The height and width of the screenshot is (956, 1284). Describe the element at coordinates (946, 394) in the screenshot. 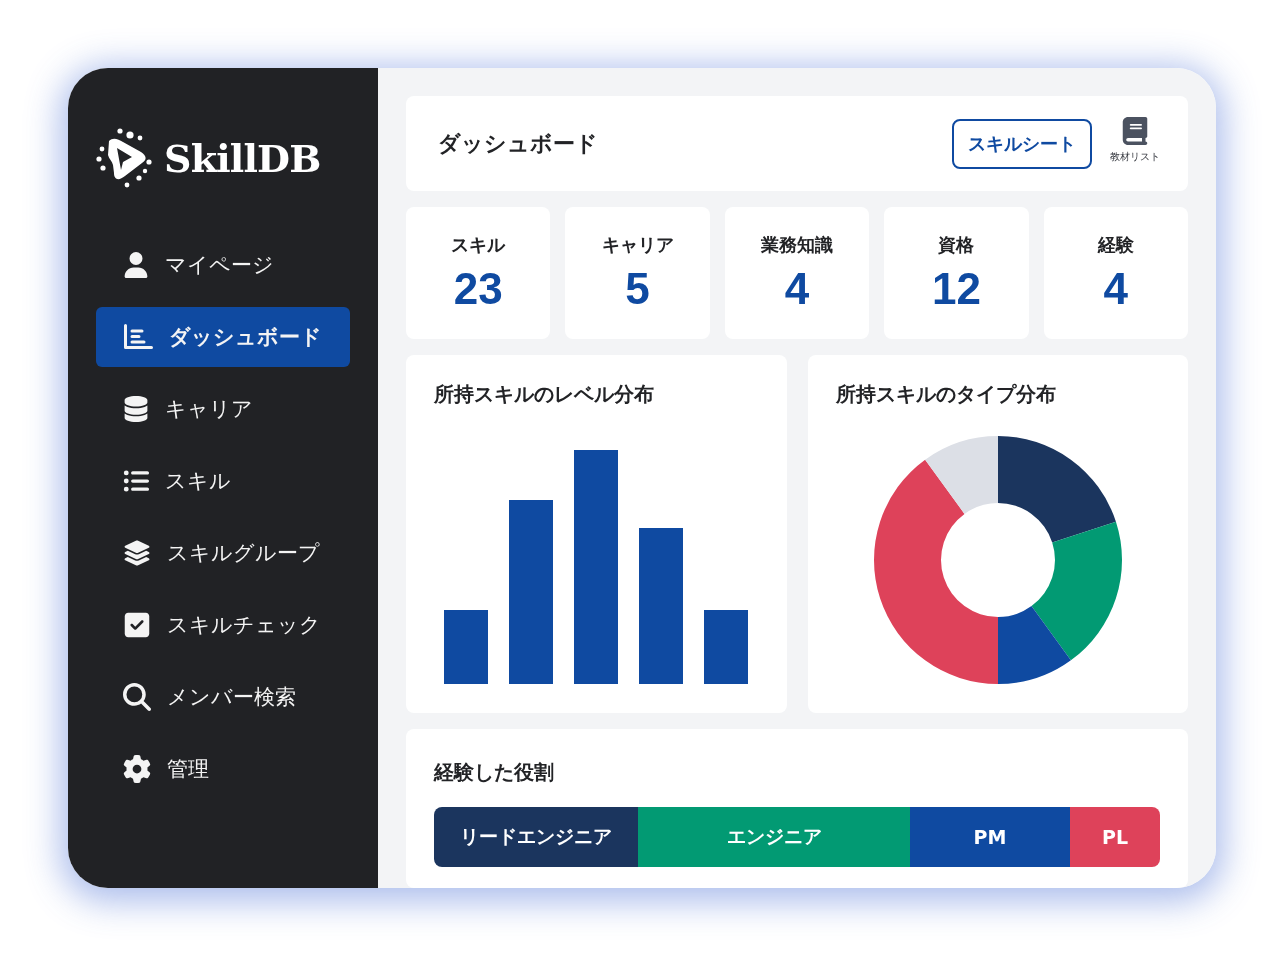

I see `chart-title: 所持スキルのタイプ分布` at that location.